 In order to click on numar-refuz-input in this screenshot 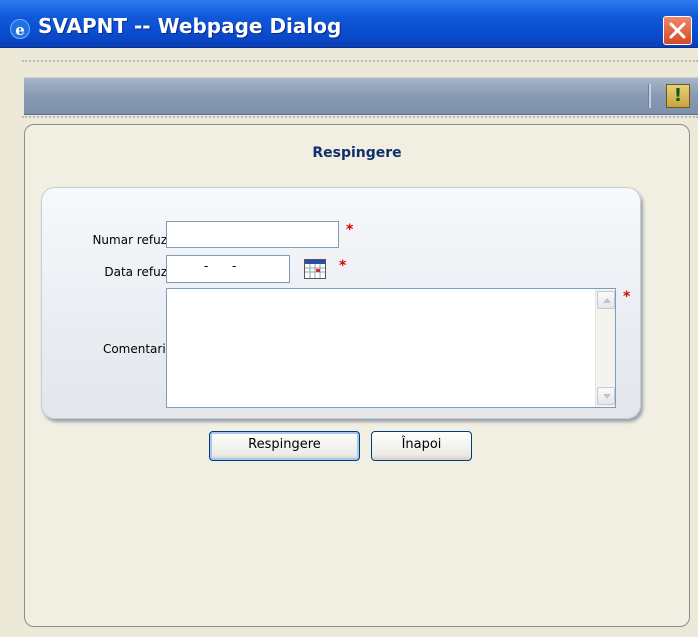, I will do `click(252, 234)`.